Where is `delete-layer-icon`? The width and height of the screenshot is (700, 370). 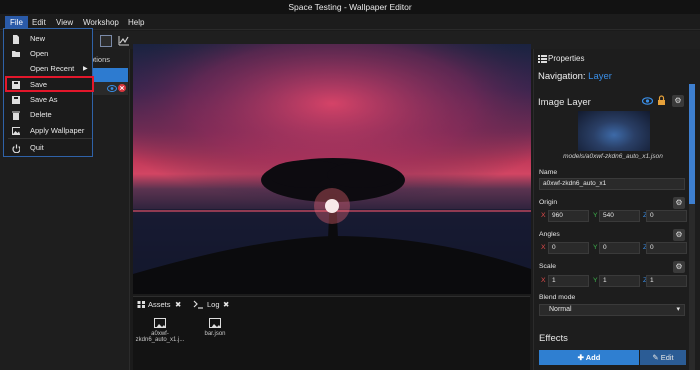
delete-layer-icon is located at coordinates (122, 88).